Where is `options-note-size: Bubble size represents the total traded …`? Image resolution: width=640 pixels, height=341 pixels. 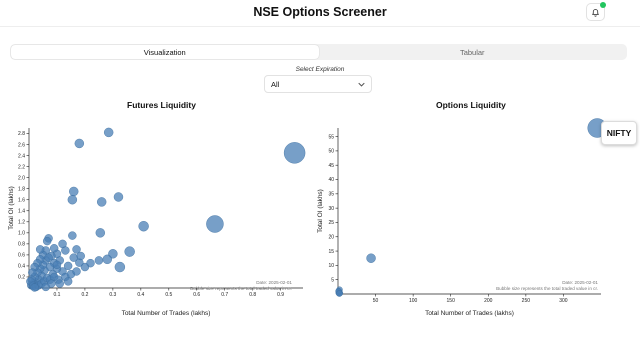 options-note-size: Bubble size represents the total traded … is located at coordinates (547, 288).